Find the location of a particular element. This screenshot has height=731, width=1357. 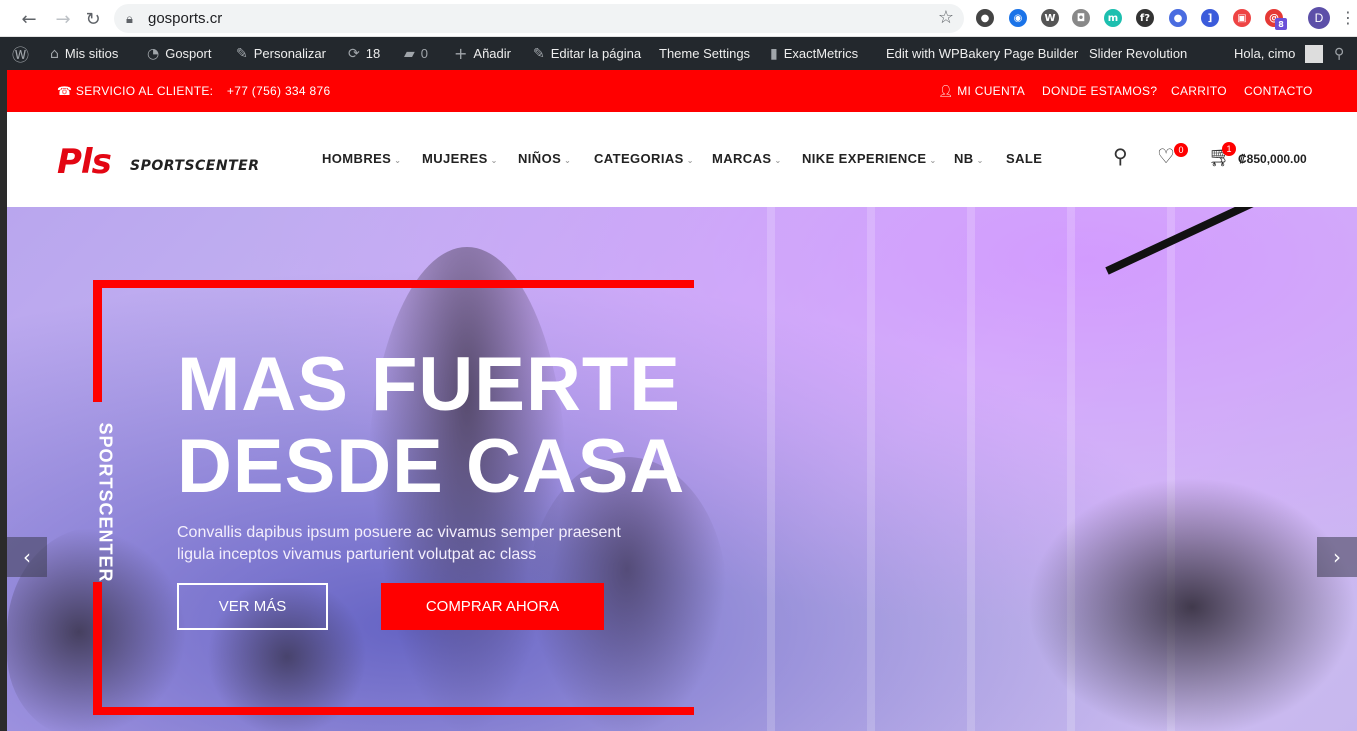

left-window-edge is located at coordinates (3, 384).